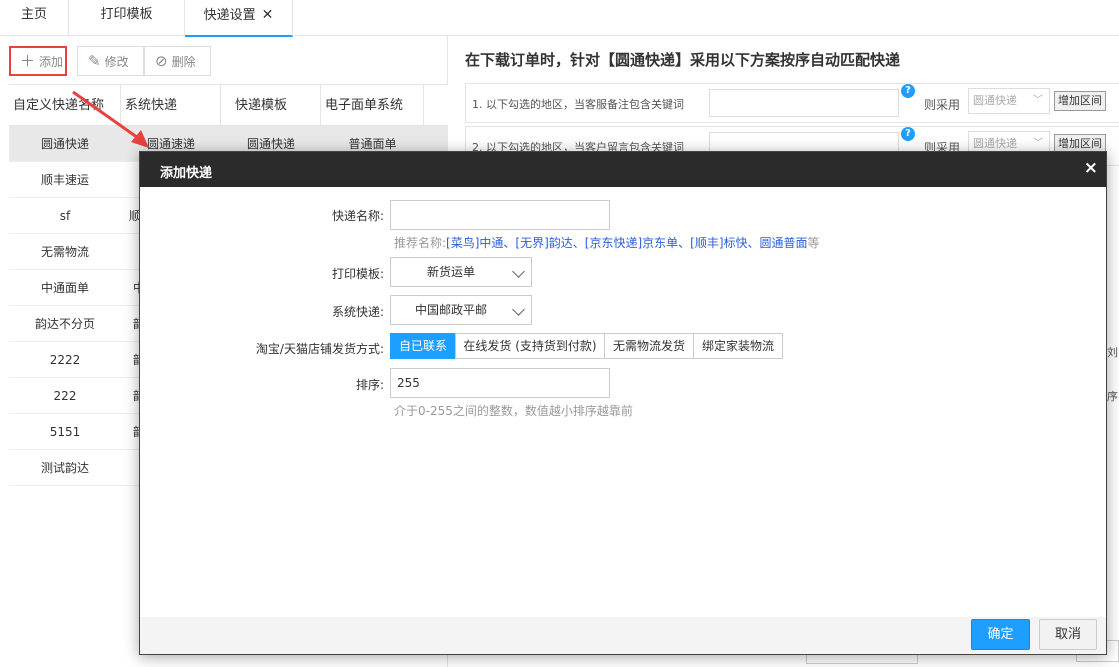  What do you see at coordinates (271, 106) in the screenshot?
I see `column-header: 快递模板` at bounding box center [271, 106].